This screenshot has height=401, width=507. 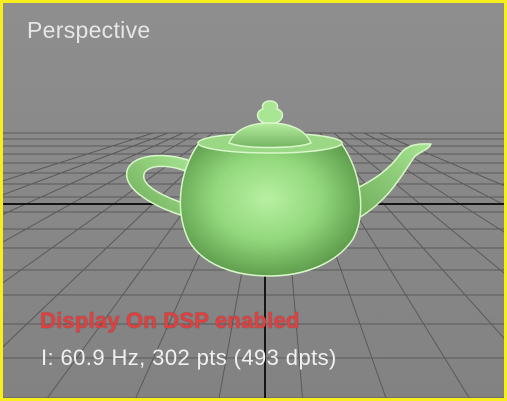 I want to click on statistics-readout: I: 60.9 Hz, 302 pts (493 dpts), so click(x=189, y=357).